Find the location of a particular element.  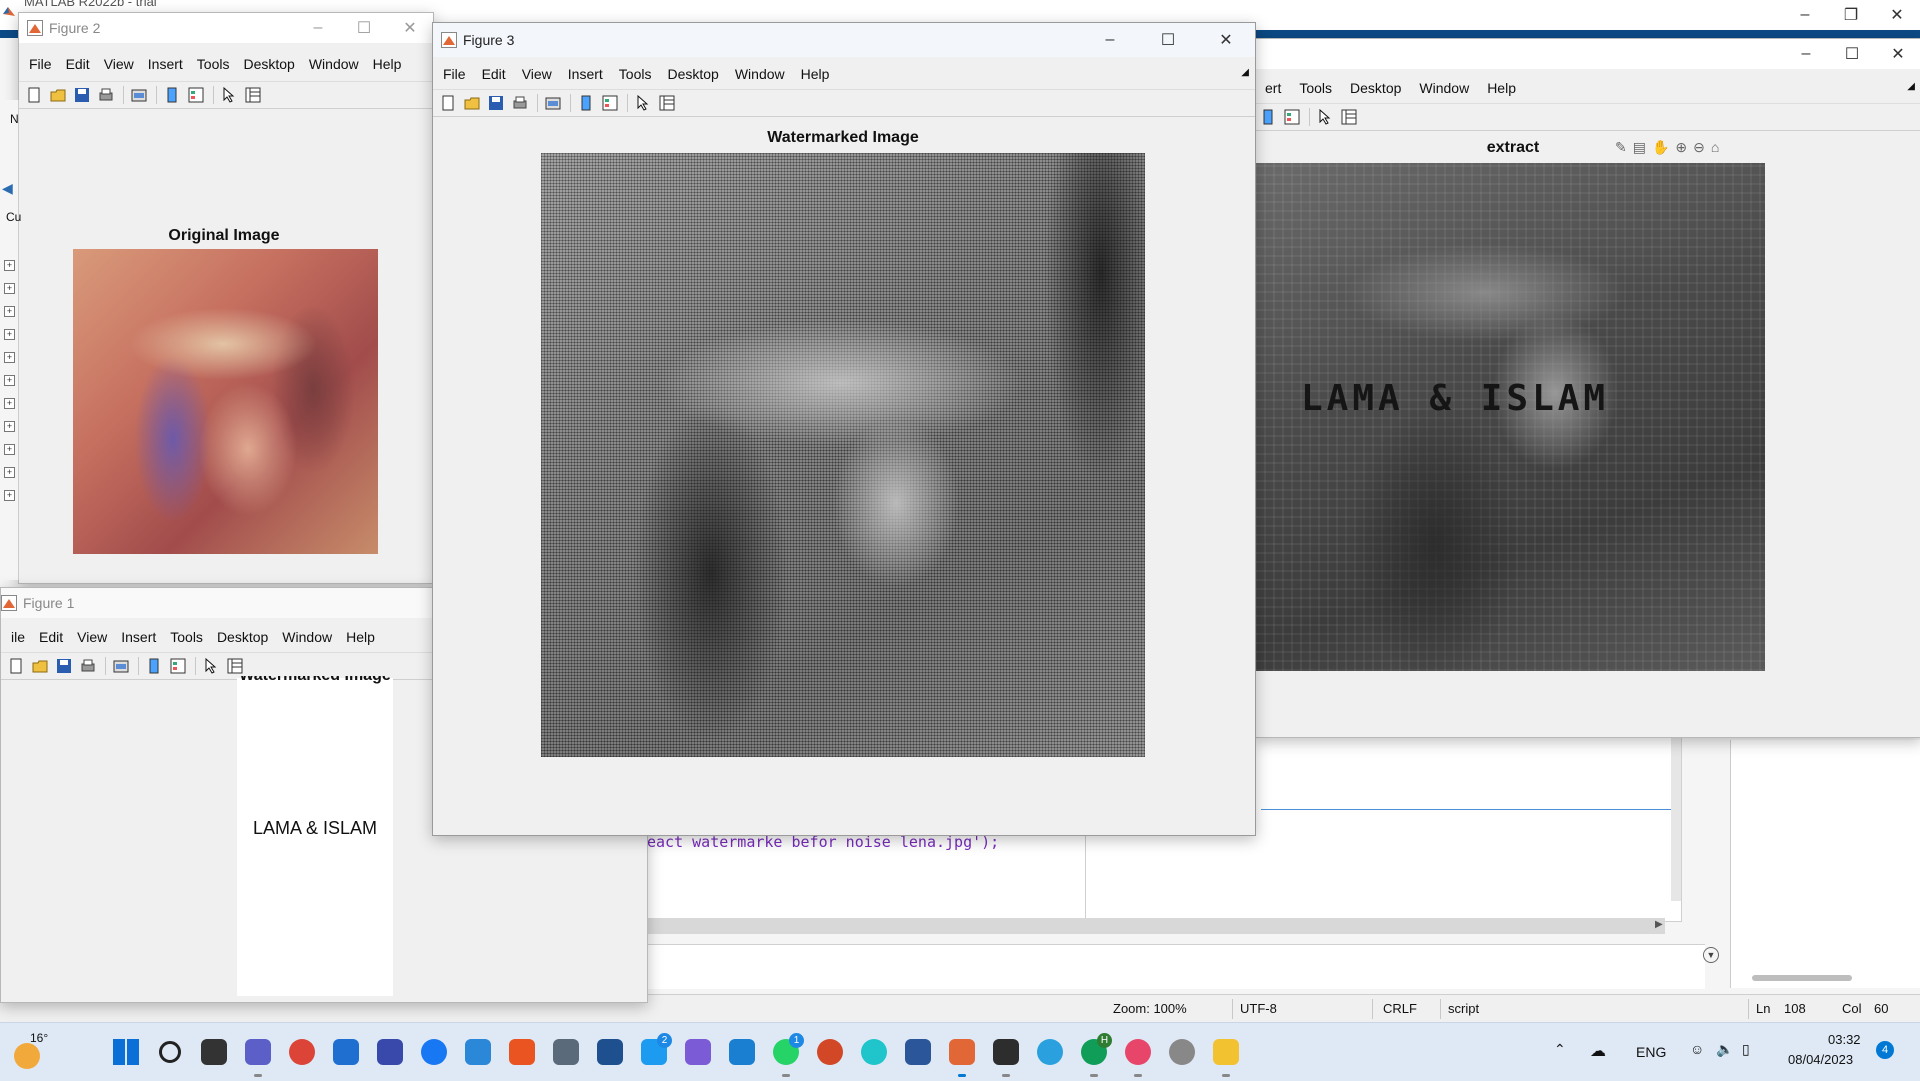

scroll-right-icon: ▶ is located at coordinates (1659, 924).